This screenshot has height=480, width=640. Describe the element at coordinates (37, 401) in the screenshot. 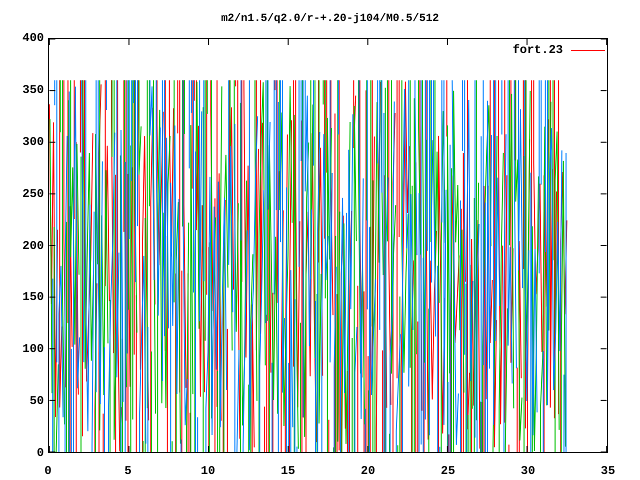

I see `y-tick-label: 50` at that location.